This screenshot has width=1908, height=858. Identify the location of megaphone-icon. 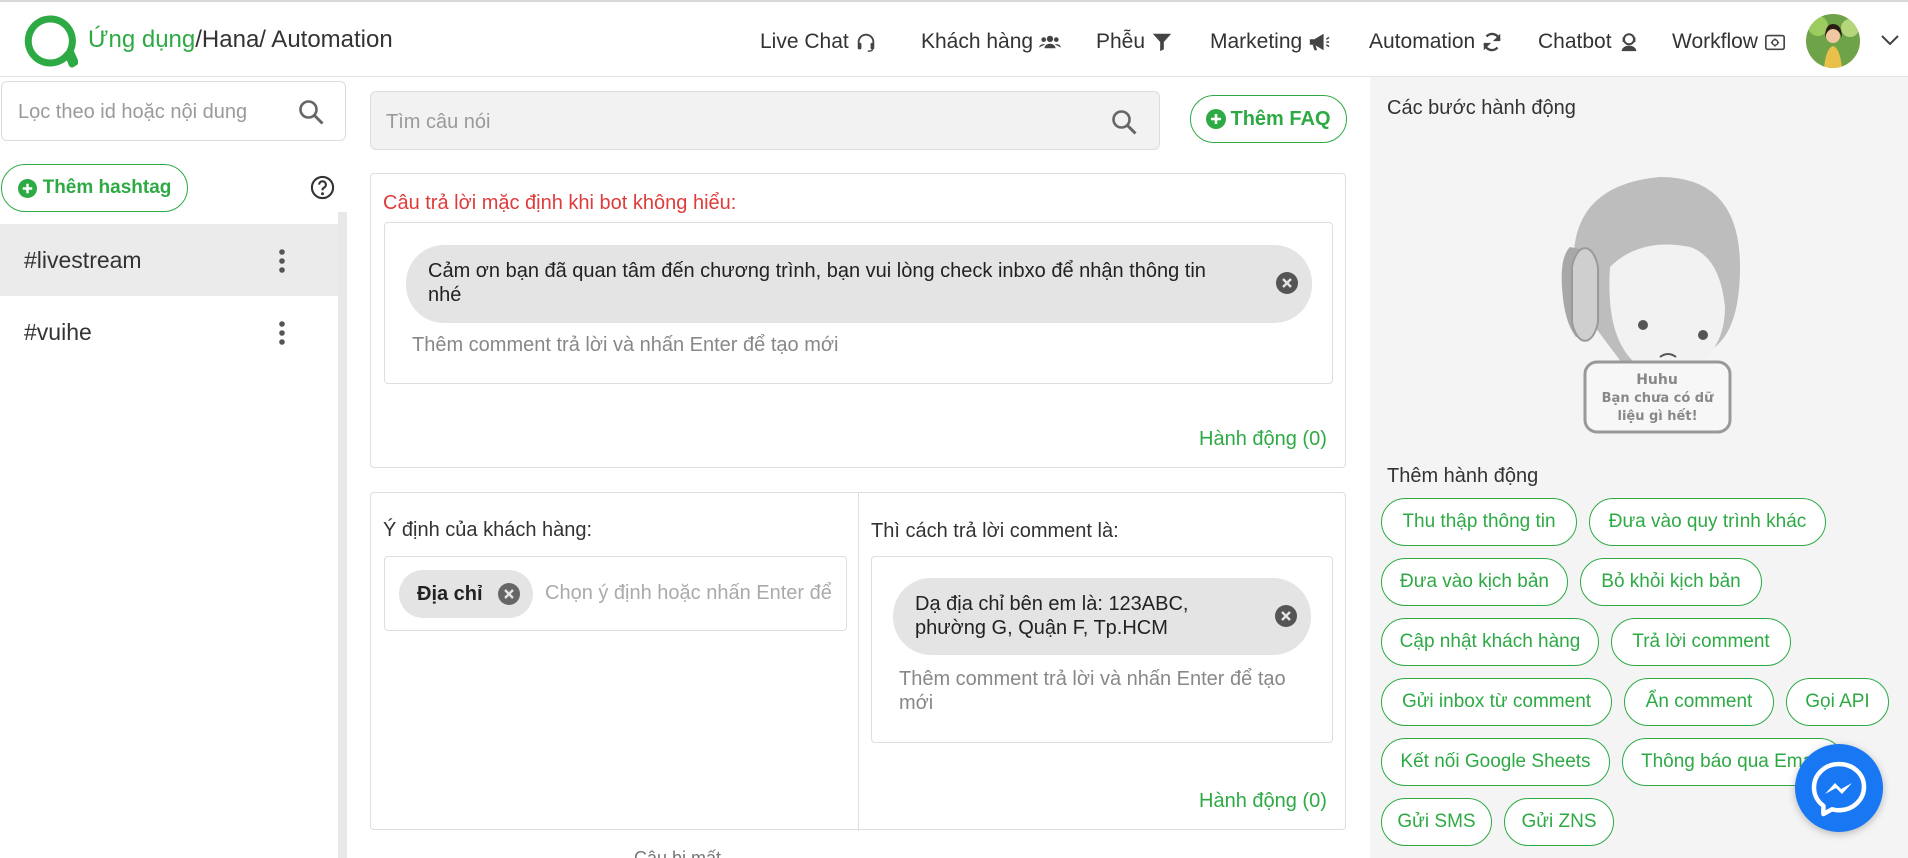
(1320, 42).